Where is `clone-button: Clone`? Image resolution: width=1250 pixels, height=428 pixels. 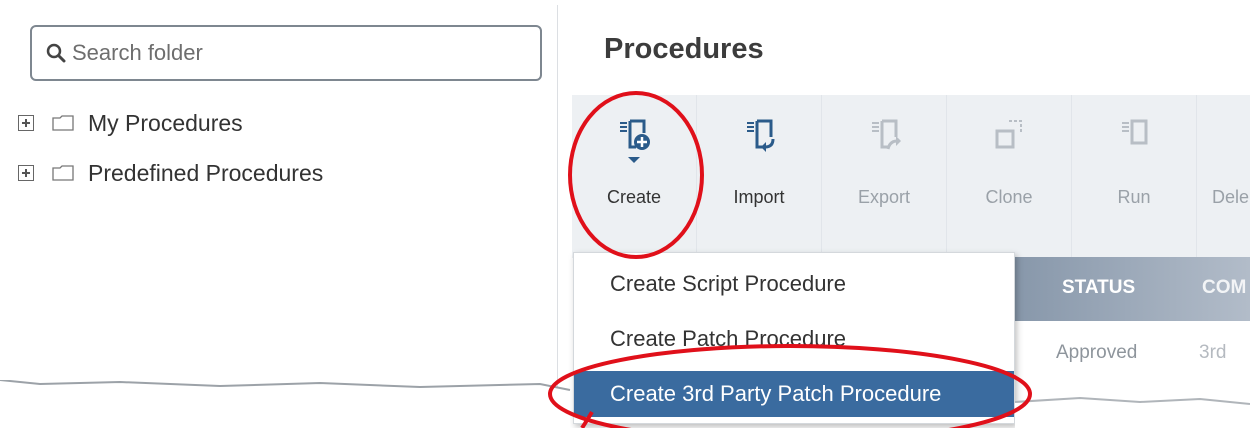 clone-button: Clone is located at coordinates (1009, 176).